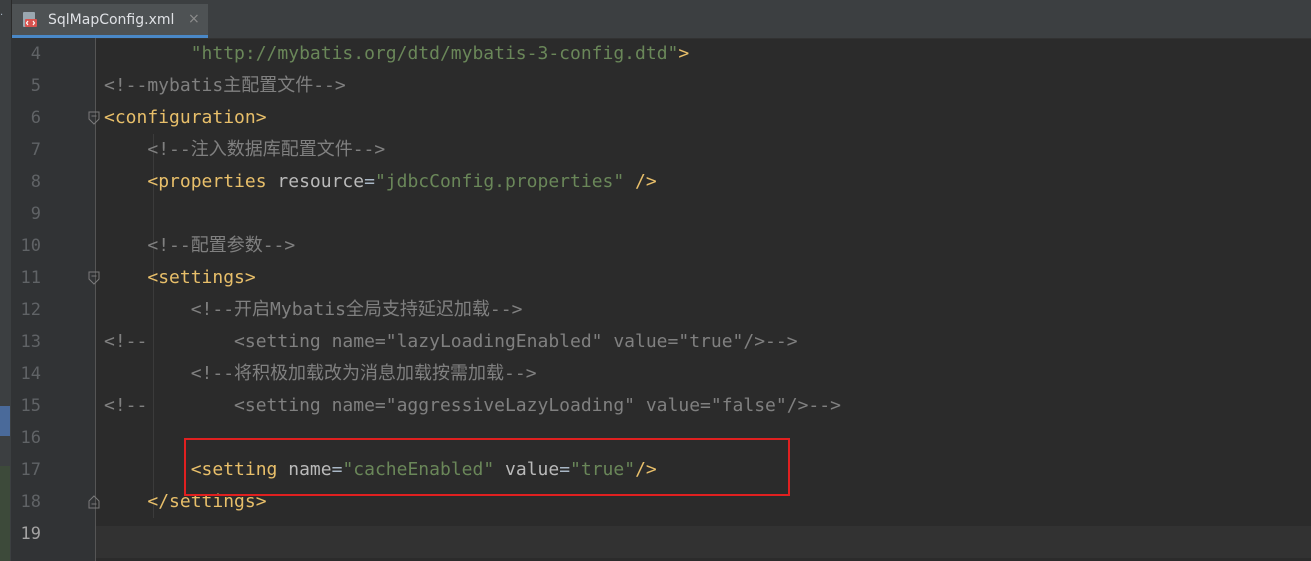  Describe the element at coordinates (266, 149) in the screenshot. I see `code-token: <!--注入数据库配置文件-->` at that location.